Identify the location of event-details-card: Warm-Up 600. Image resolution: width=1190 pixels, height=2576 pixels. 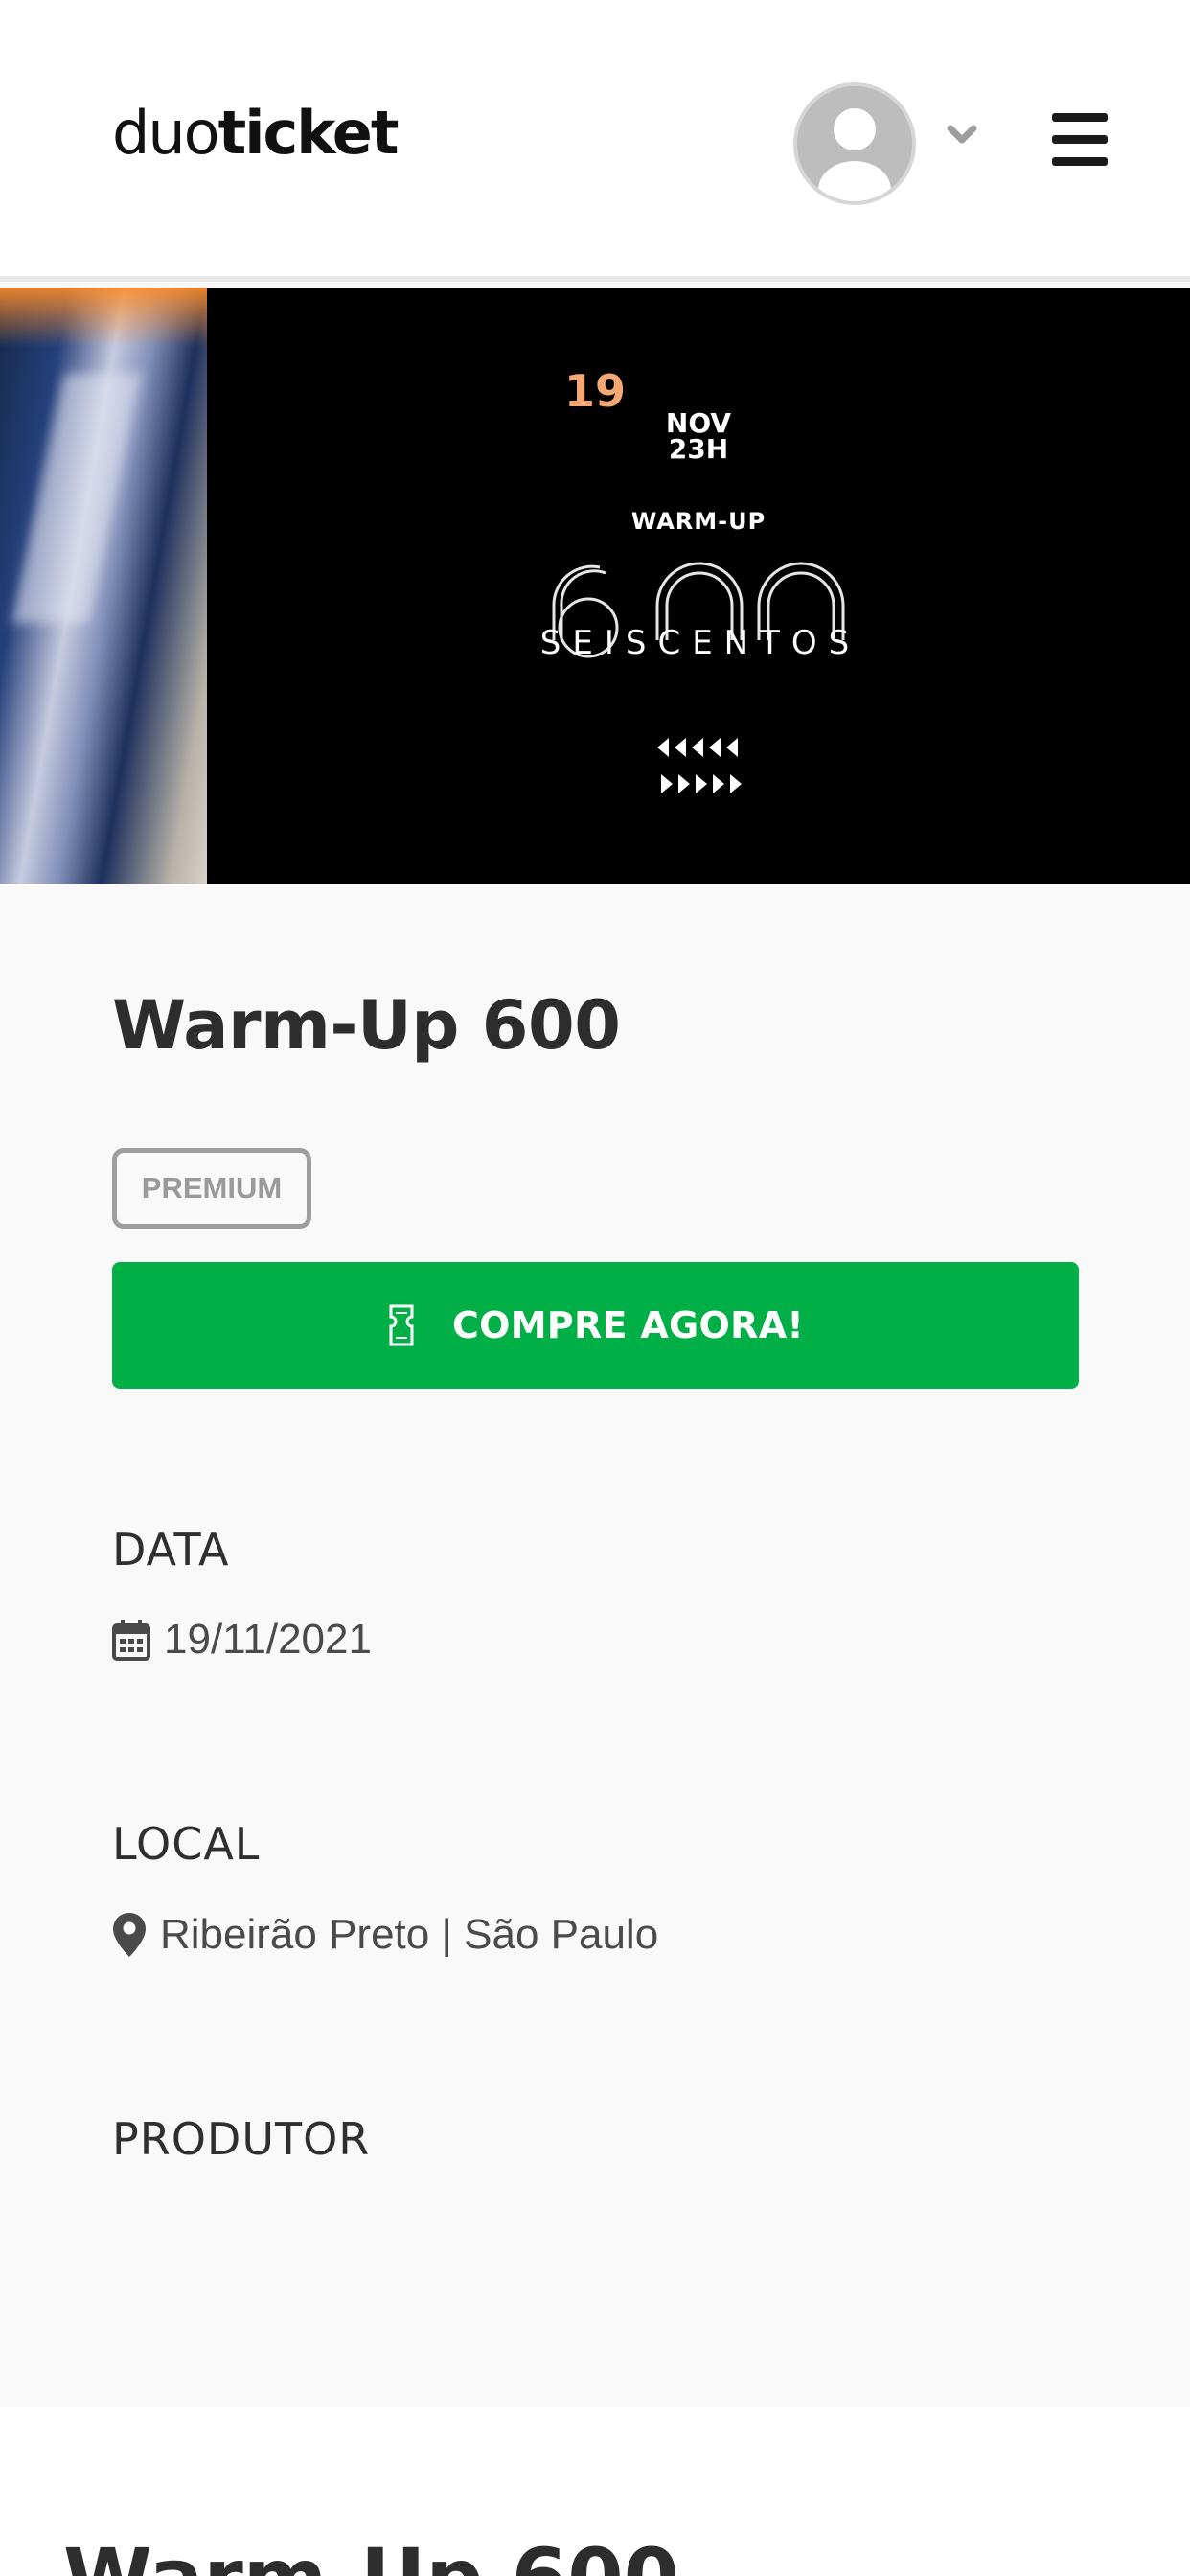
(595, 2491).